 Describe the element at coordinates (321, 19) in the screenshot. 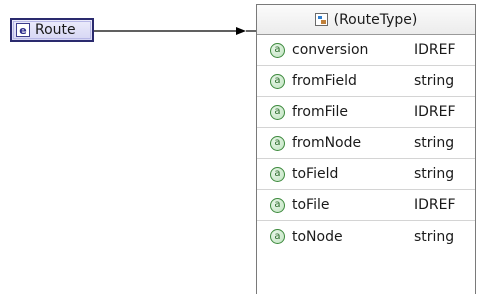

I see `complex-type-icon` at that location.